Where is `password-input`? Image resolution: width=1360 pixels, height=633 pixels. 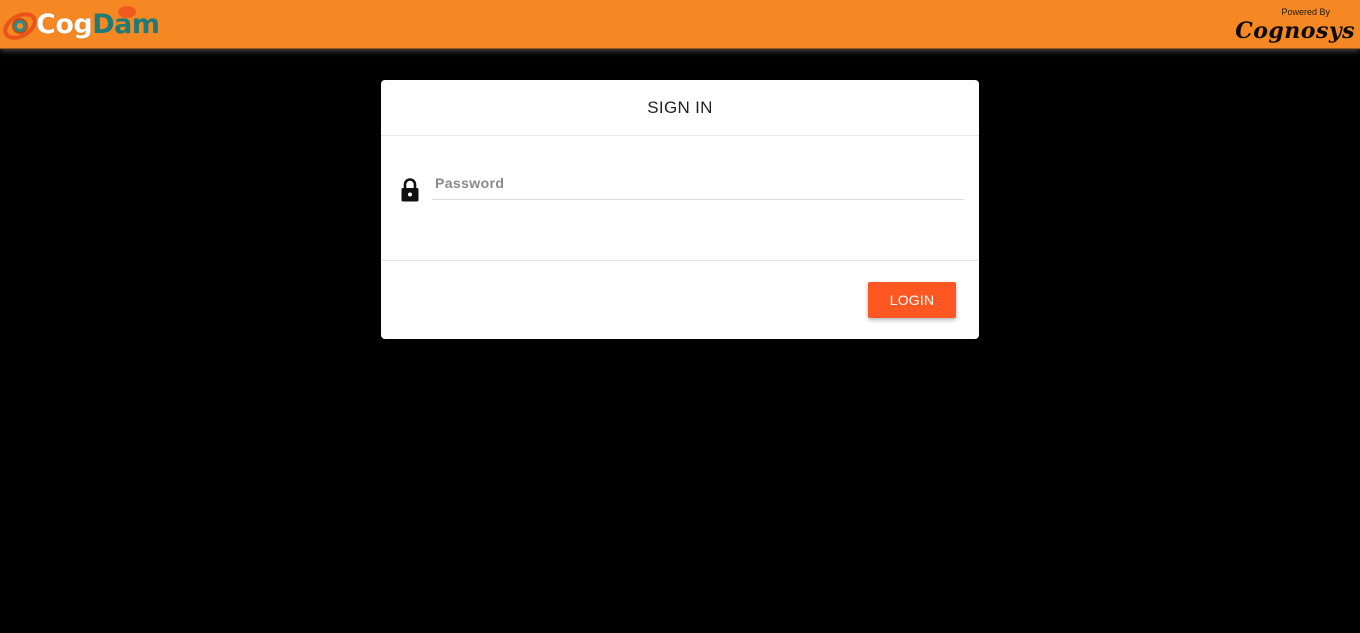
password-input is located at coordinates (698, 183).